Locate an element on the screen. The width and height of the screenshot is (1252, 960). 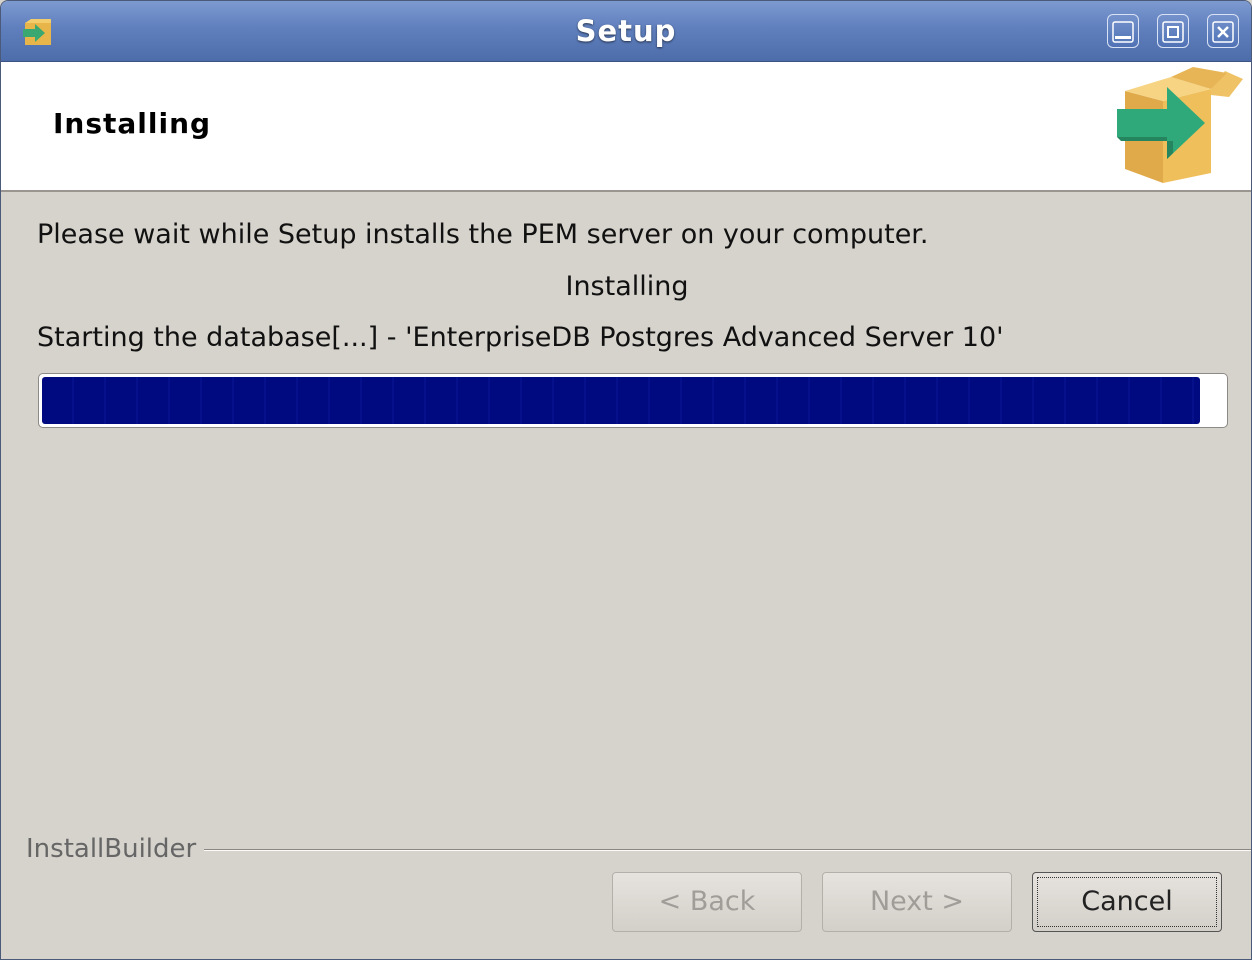
progress-bar is located at coordinates (633, 400).